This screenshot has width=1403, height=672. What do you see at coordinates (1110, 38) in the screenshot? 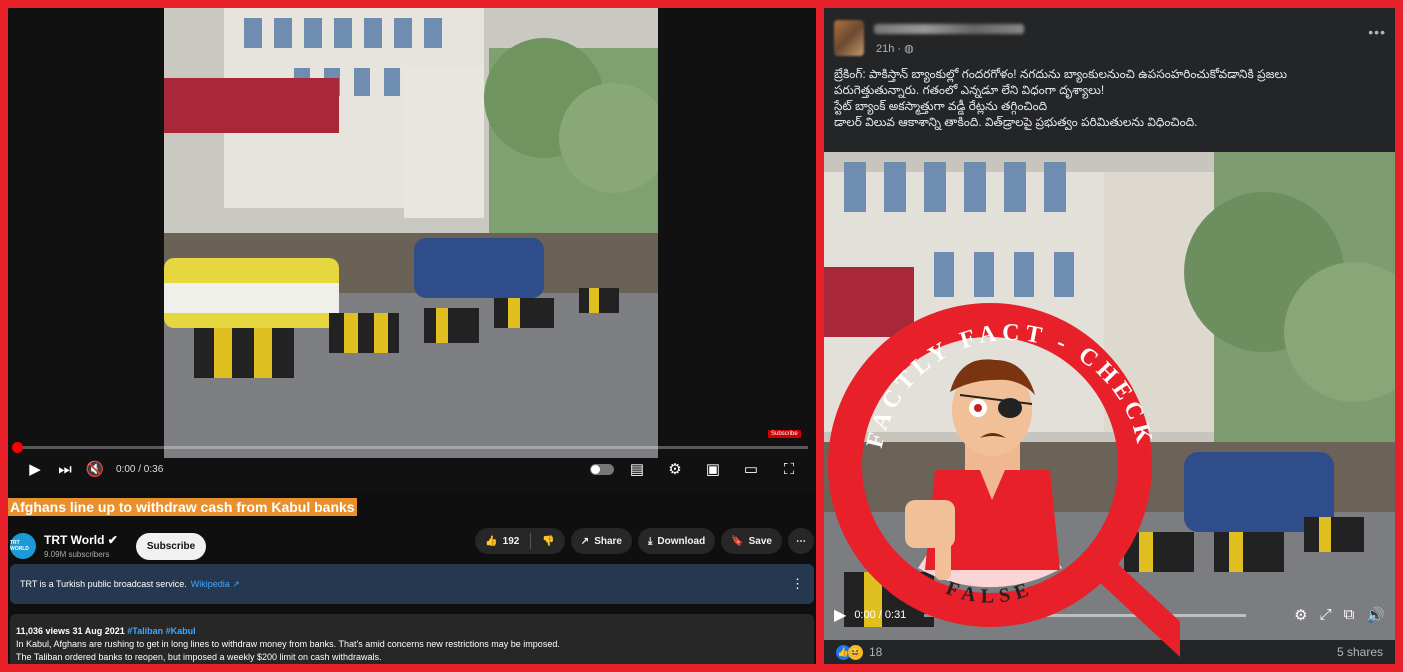
I see `post-header: 21h · ◍ •••` at bounding box center [1110, 38].